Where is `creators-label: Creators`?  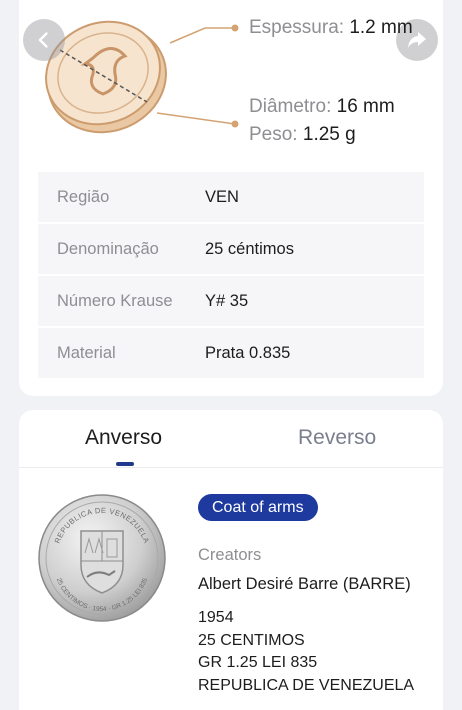
creators-label: Creators is located at coordinates (230, 555).